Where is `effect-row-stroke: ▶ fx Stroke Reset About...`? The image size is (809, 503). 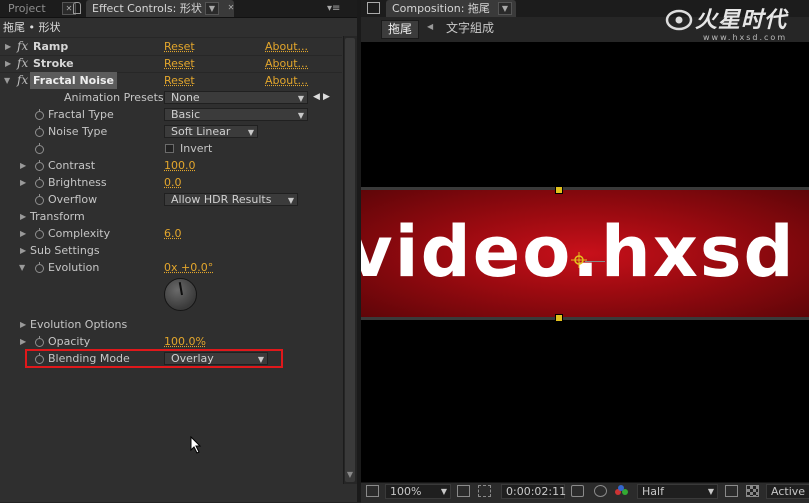
effect-row-stroke: ▶ fx Stroke Reset About... is located at coordinates (171, 63).